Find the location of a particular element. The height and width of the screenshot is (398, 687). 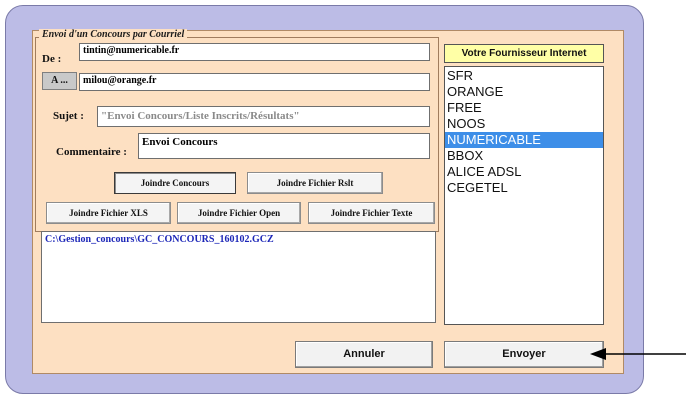

attach-concours-button: Joindre Concours is located at coordinates (175, 183).